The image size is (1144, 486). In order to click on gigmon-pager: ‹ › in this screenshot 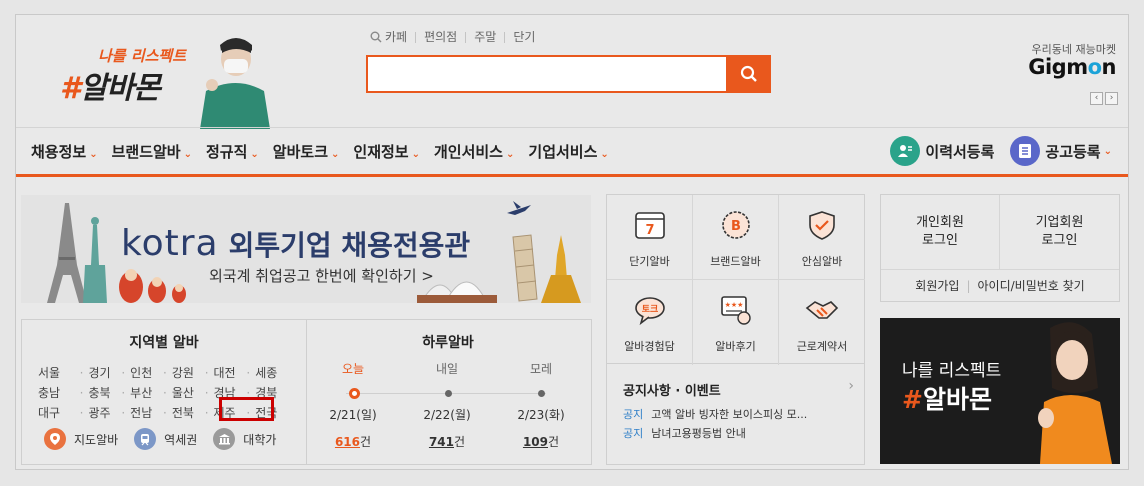, I will do `click(1104, 98)`.